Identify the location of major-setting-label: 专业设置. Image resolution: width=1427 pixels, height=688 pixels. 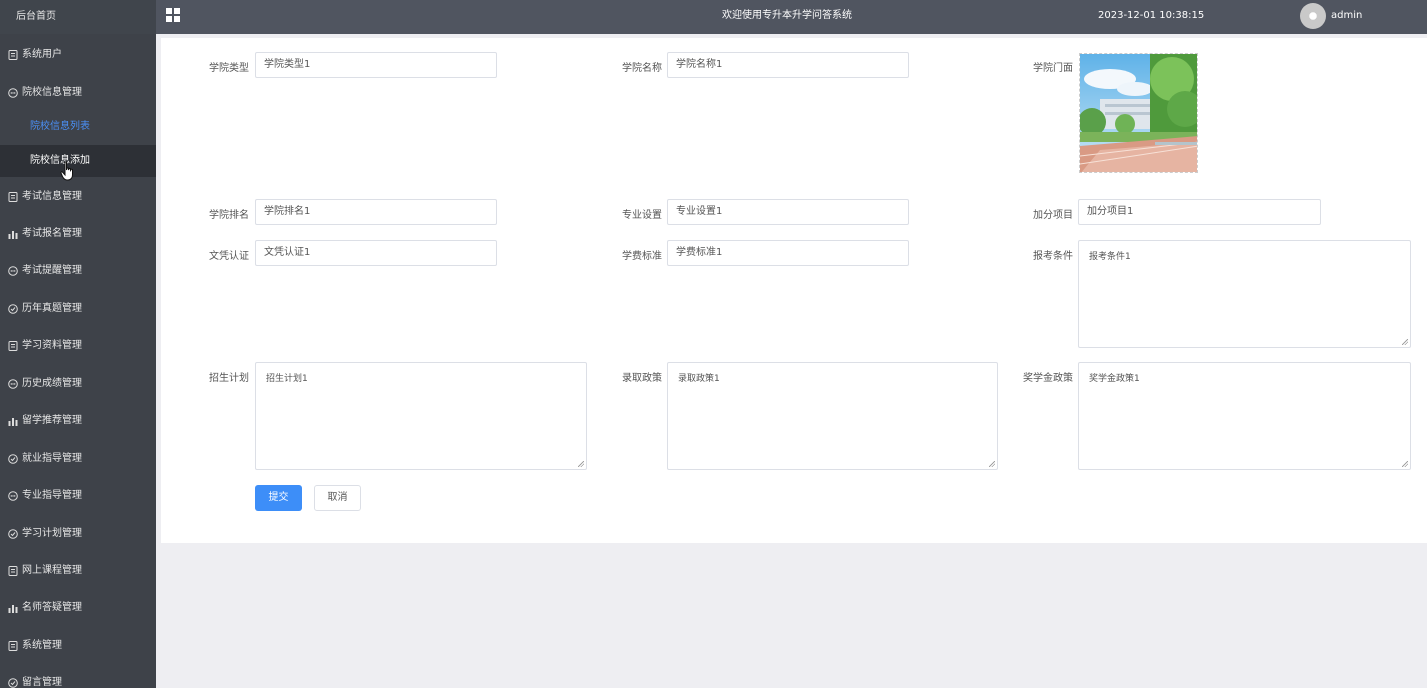
(642, 215).